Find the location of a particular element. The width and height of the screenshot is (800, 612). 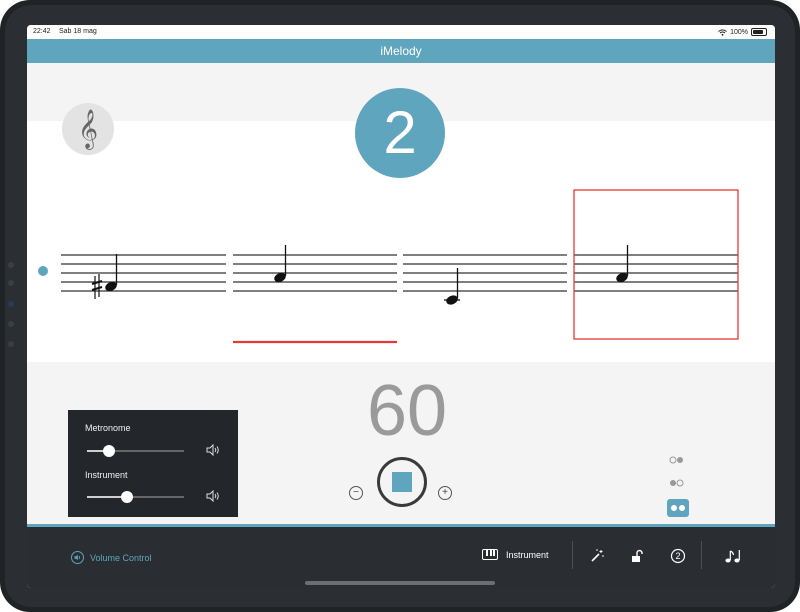

status-date: Sab 18 mag is located at coordinates (78, 31).